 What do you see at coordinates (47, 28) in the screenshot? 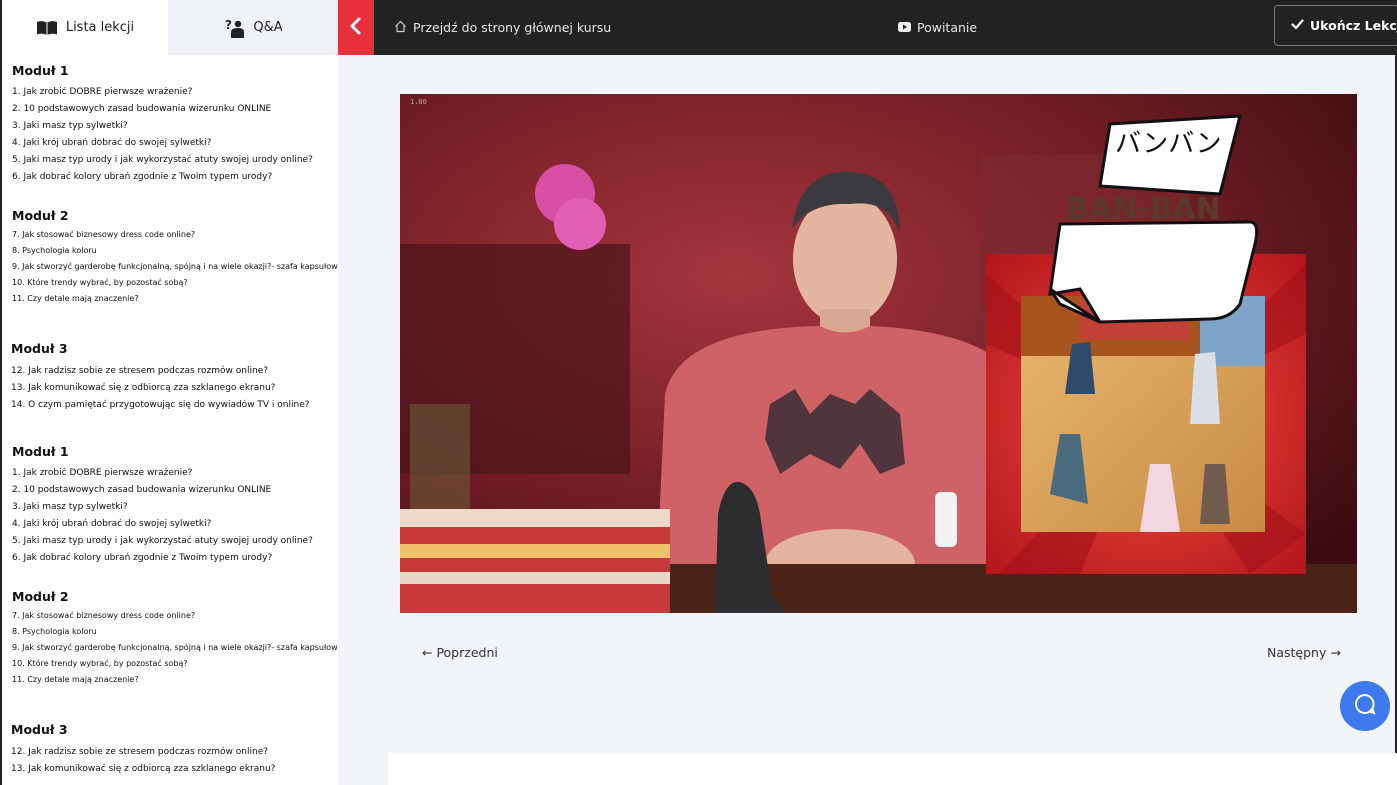
I see `book-icon` at bounding box center [47, 28].